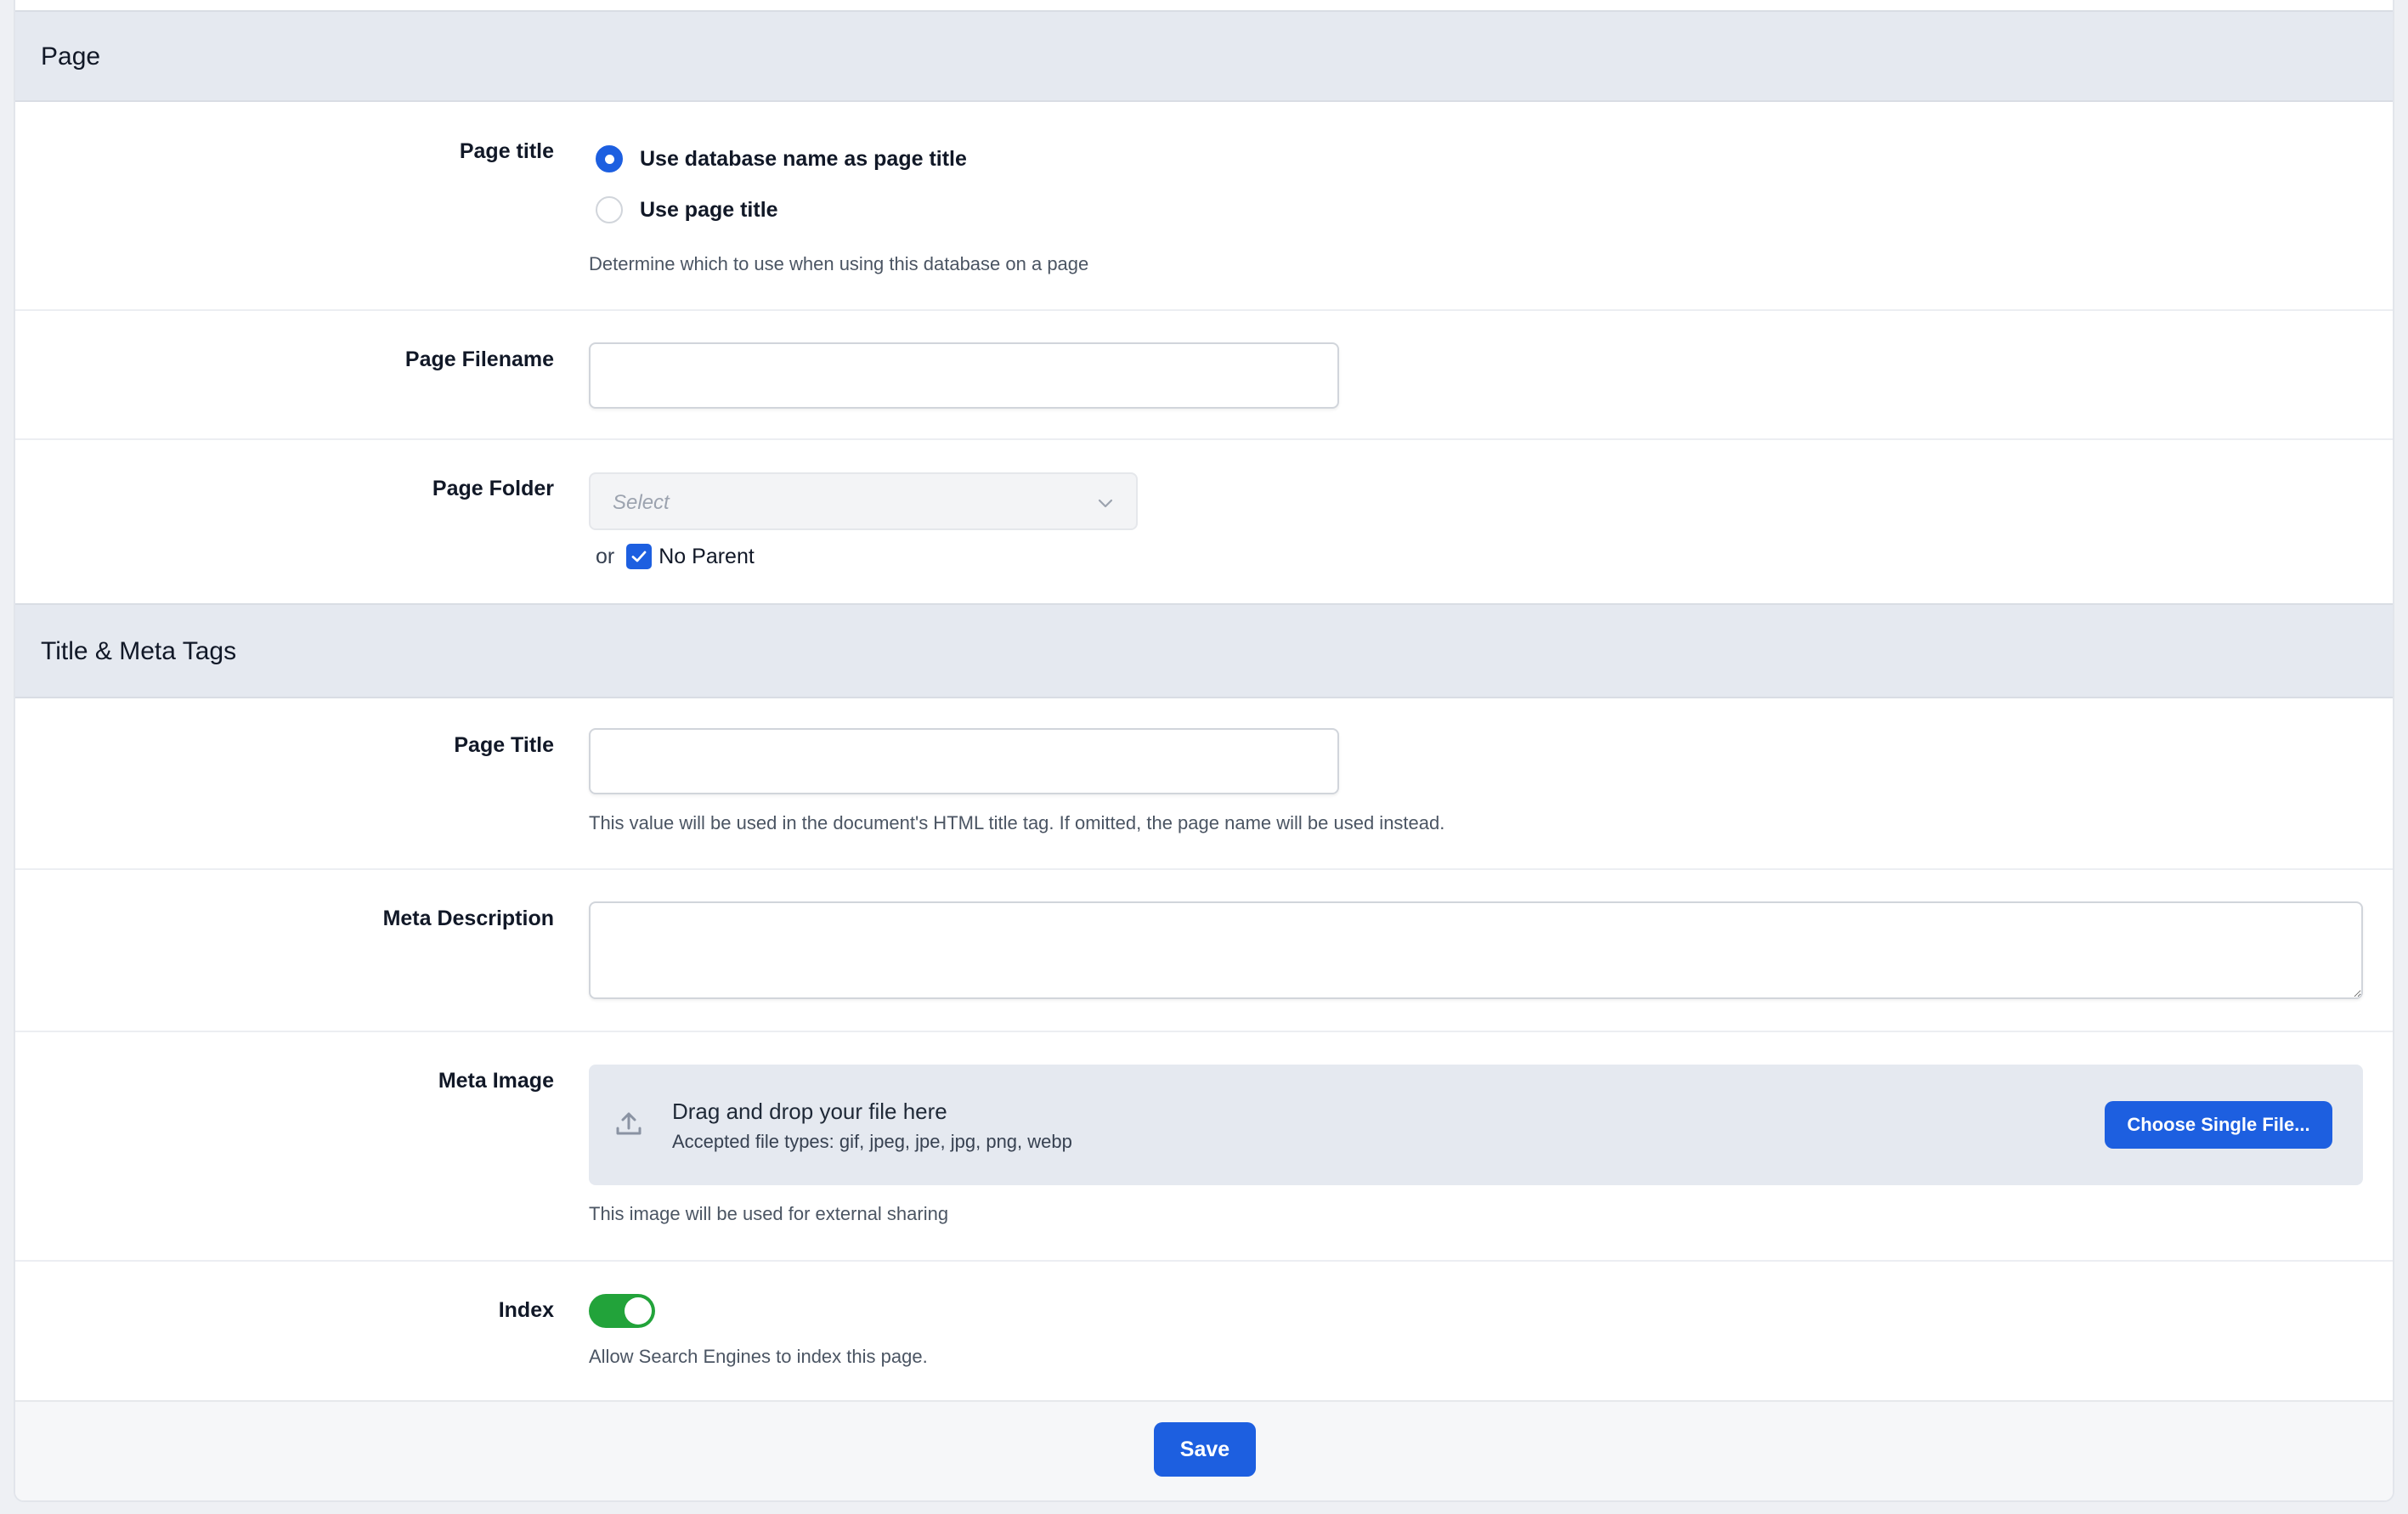  I want to click on upload-icon, so click(629, 1123).